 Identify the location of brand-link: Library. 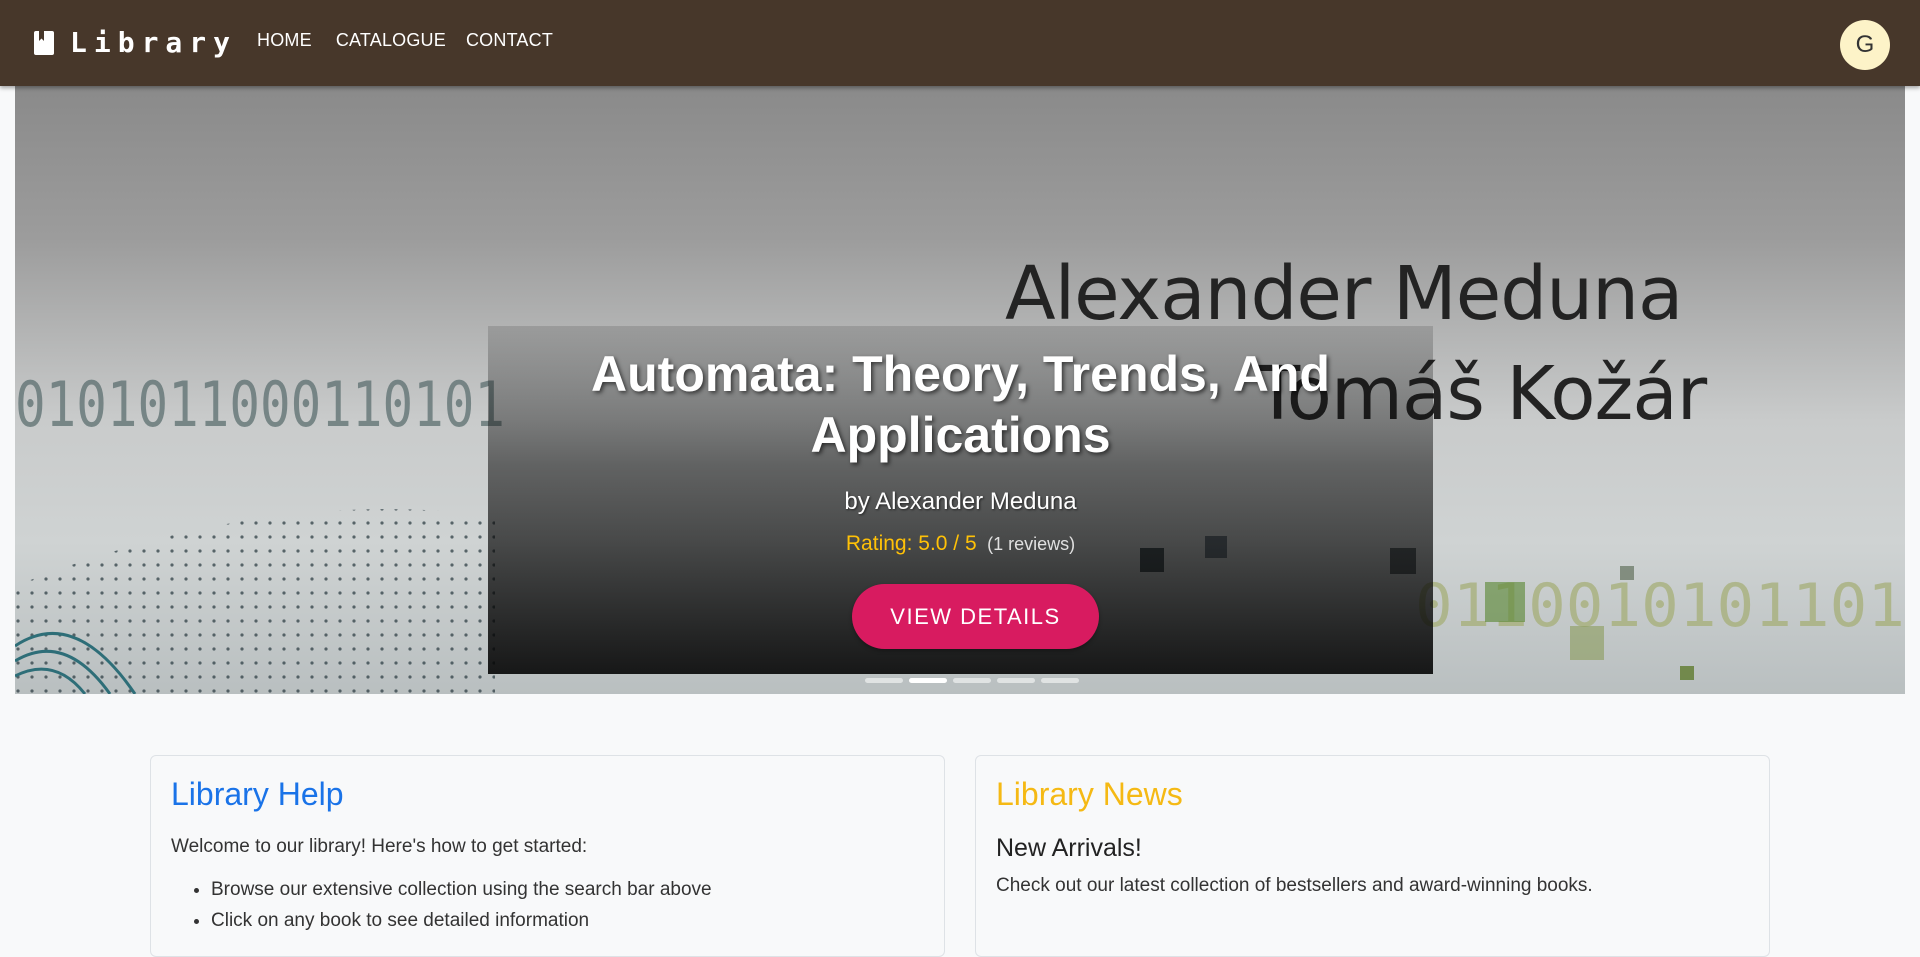
(135, 42).